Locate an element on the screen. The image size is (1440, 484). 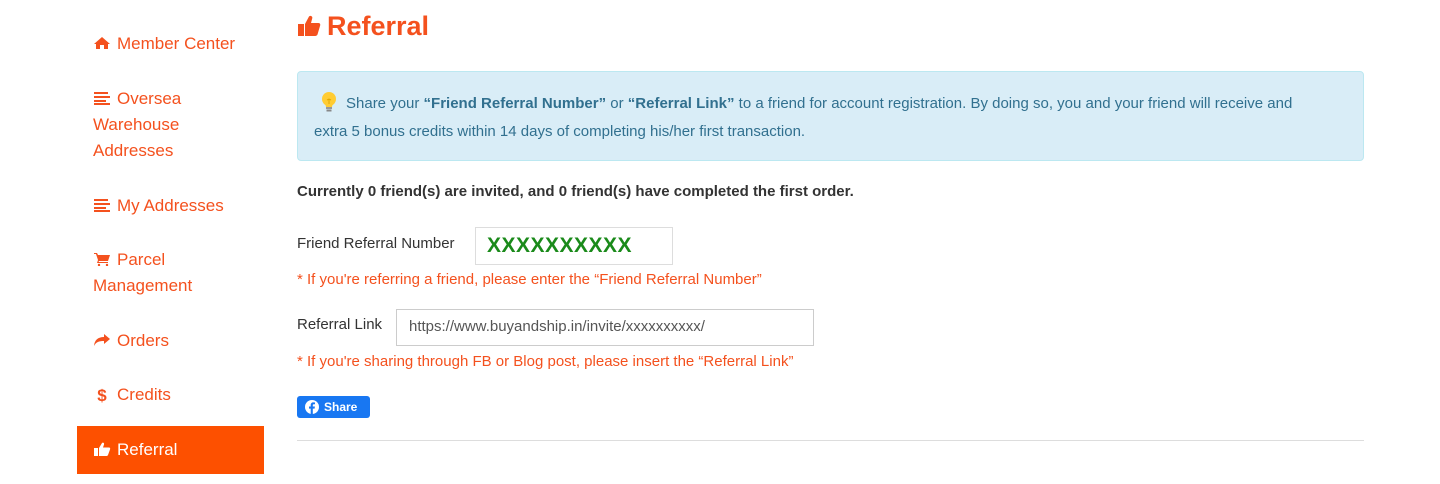
divider is located at coordinates (830, 440).